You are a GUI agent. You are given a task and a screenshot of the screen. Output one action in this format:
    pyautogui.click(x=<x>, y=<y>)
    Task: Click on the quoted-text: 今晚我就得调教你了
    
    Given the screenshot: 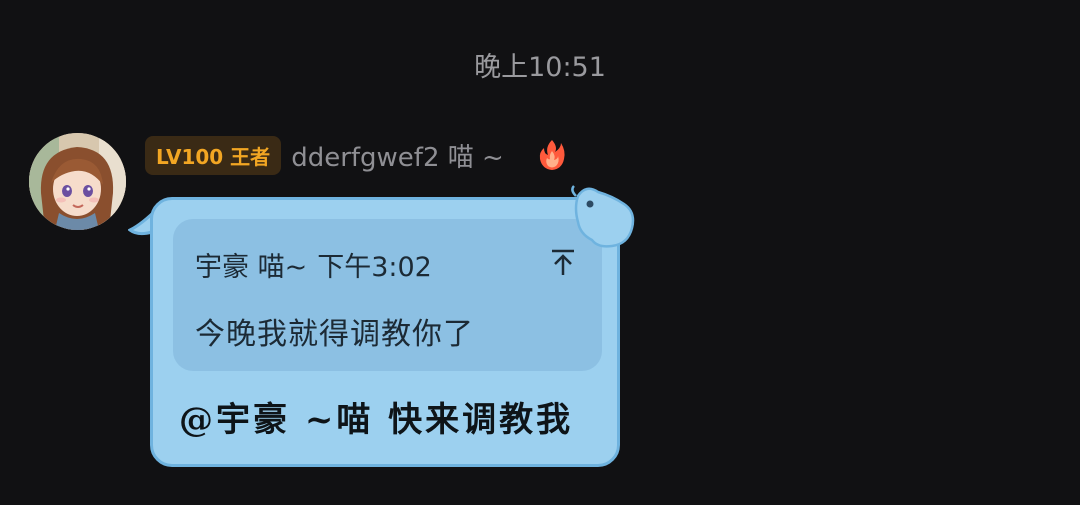 What is the action you would take?
    pyautogui.click(x=334, y=334)
    